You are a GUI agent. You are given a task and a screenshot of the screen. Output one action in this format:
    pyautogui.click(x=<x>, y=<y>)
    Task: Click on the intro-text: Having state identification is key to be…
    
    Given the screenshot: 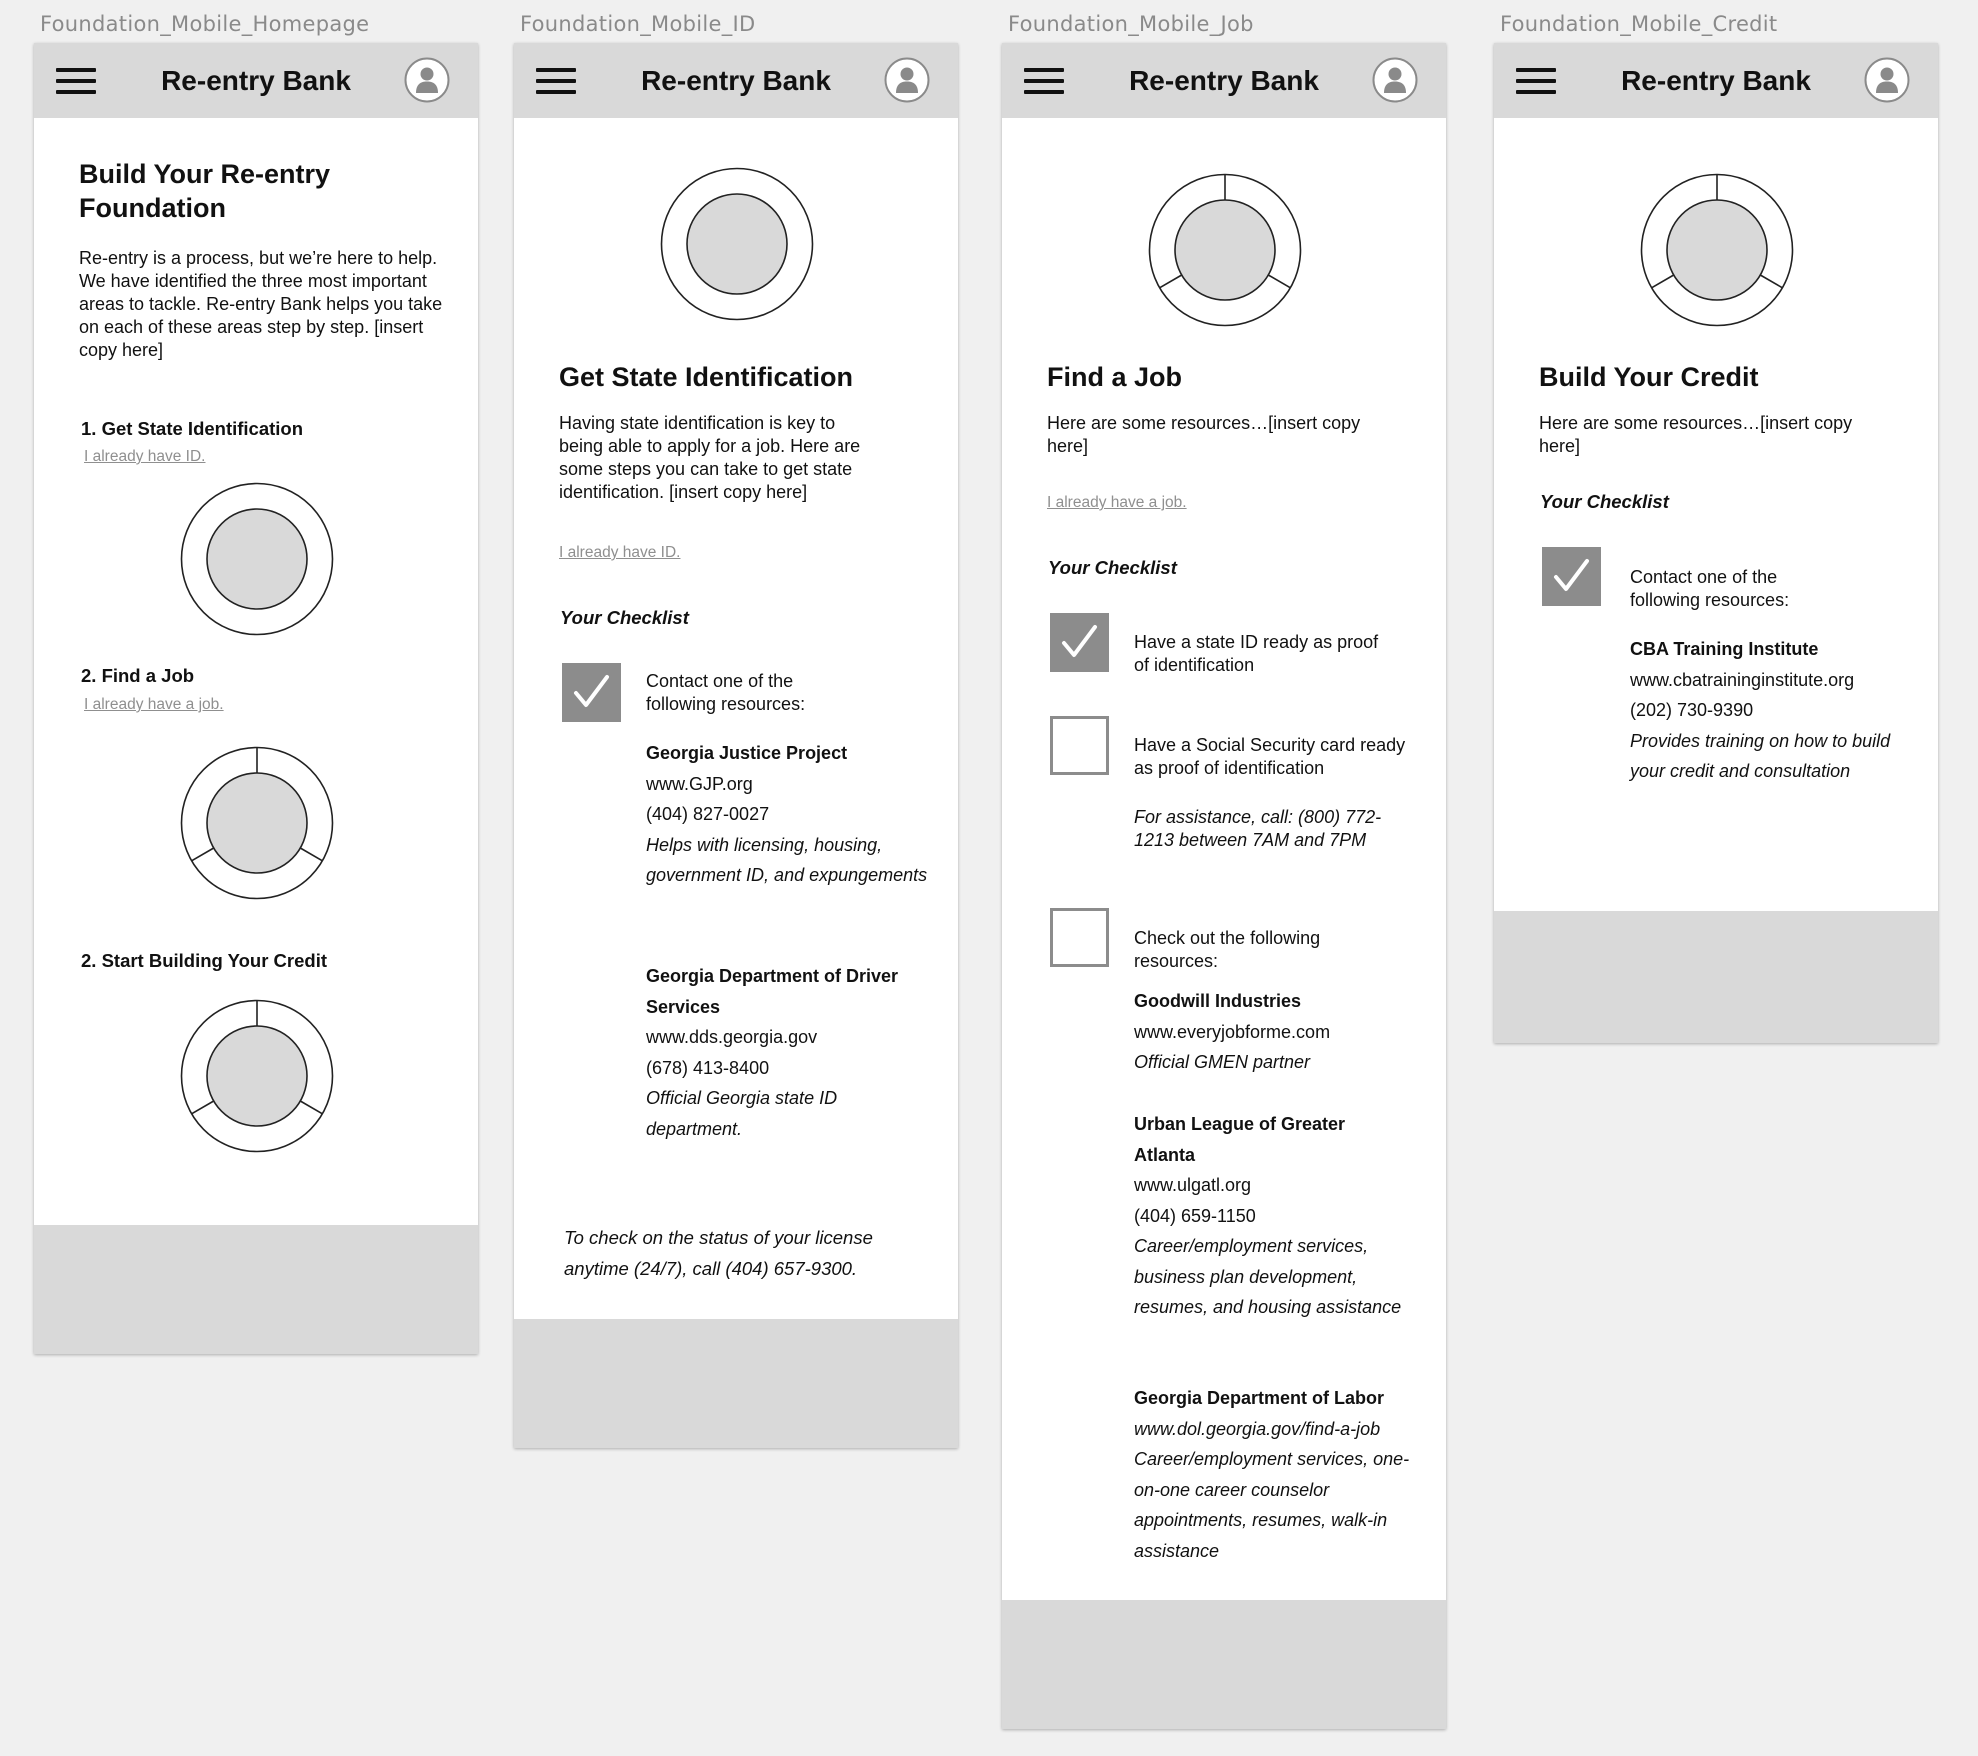 What is the action you would take?
    pyautogui.click(x=710, y=457)
    